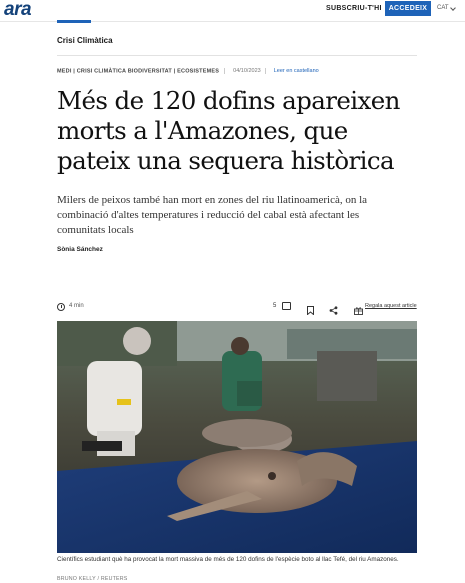  I want to click on photo-credit: BRUNO KELLY / REUTERS, so click(92, 579).